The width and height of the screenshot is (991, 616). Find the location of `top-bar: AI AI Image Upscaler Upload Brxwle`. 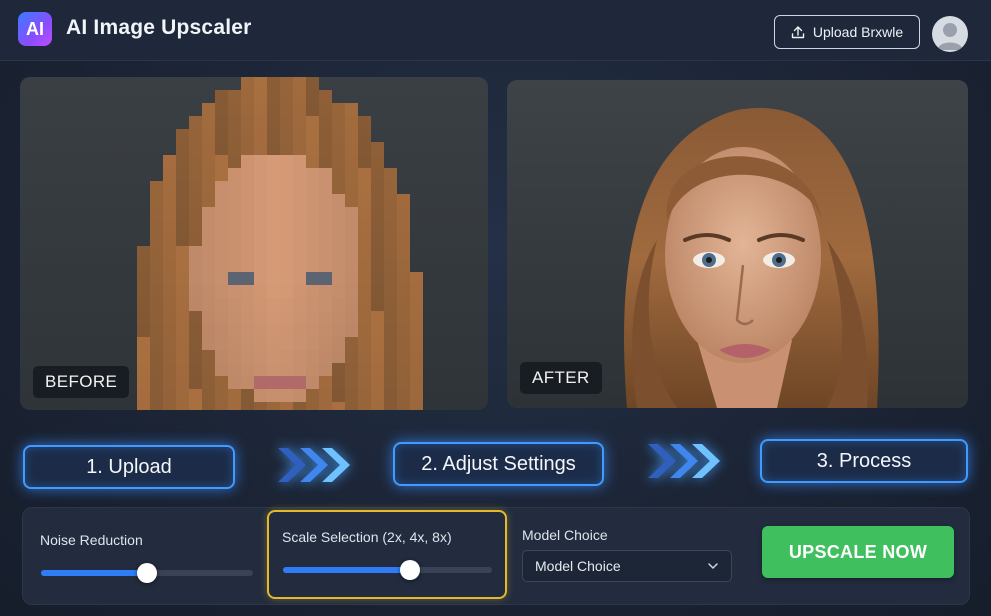

top-bar: AI AI Image Upscaler Upload Brxwle is located at coordinates (495, 30).